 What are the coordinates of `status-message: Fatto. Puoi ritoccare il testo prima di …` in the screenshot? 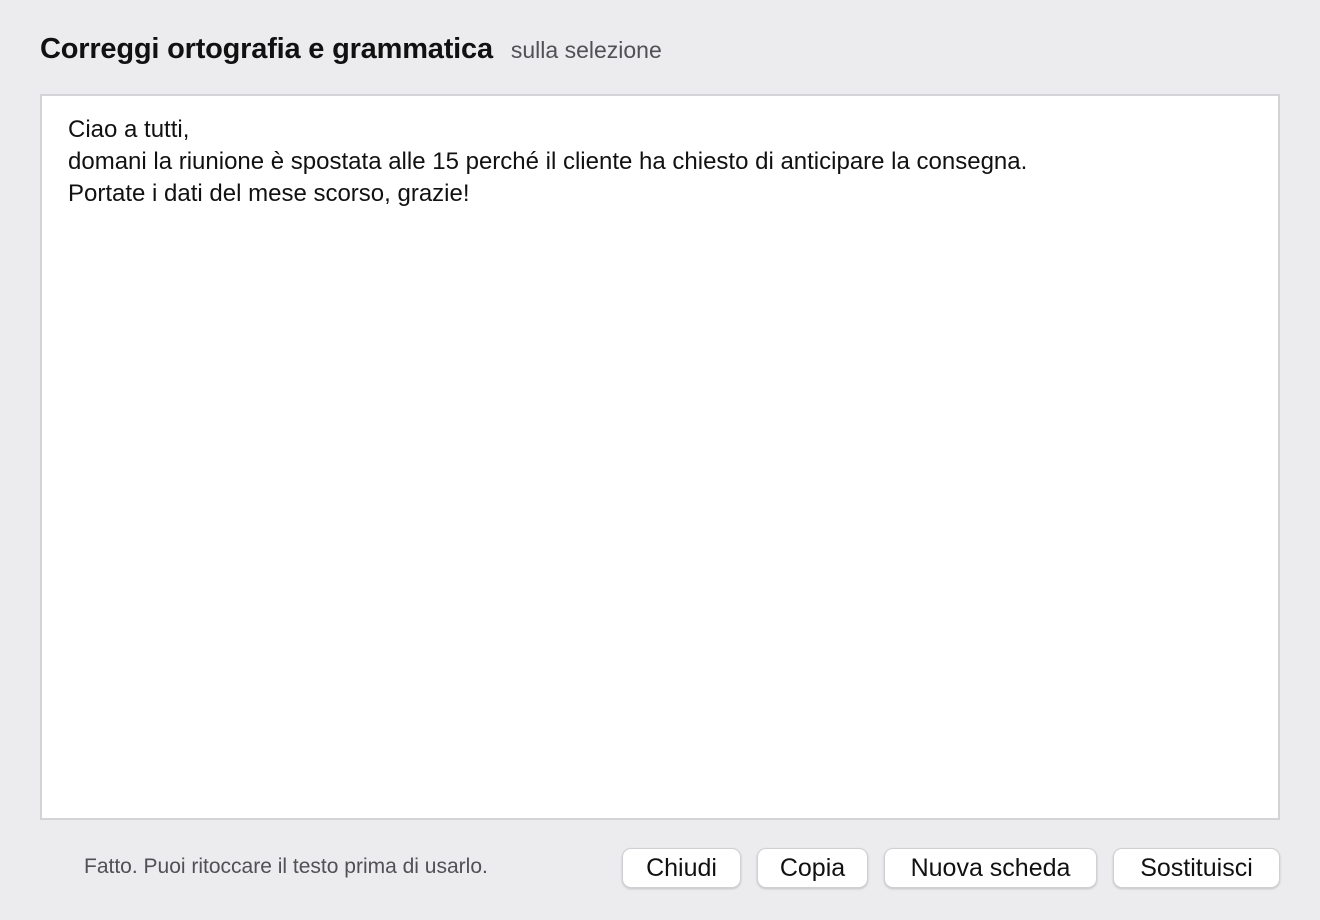 It's located at (286, 866).